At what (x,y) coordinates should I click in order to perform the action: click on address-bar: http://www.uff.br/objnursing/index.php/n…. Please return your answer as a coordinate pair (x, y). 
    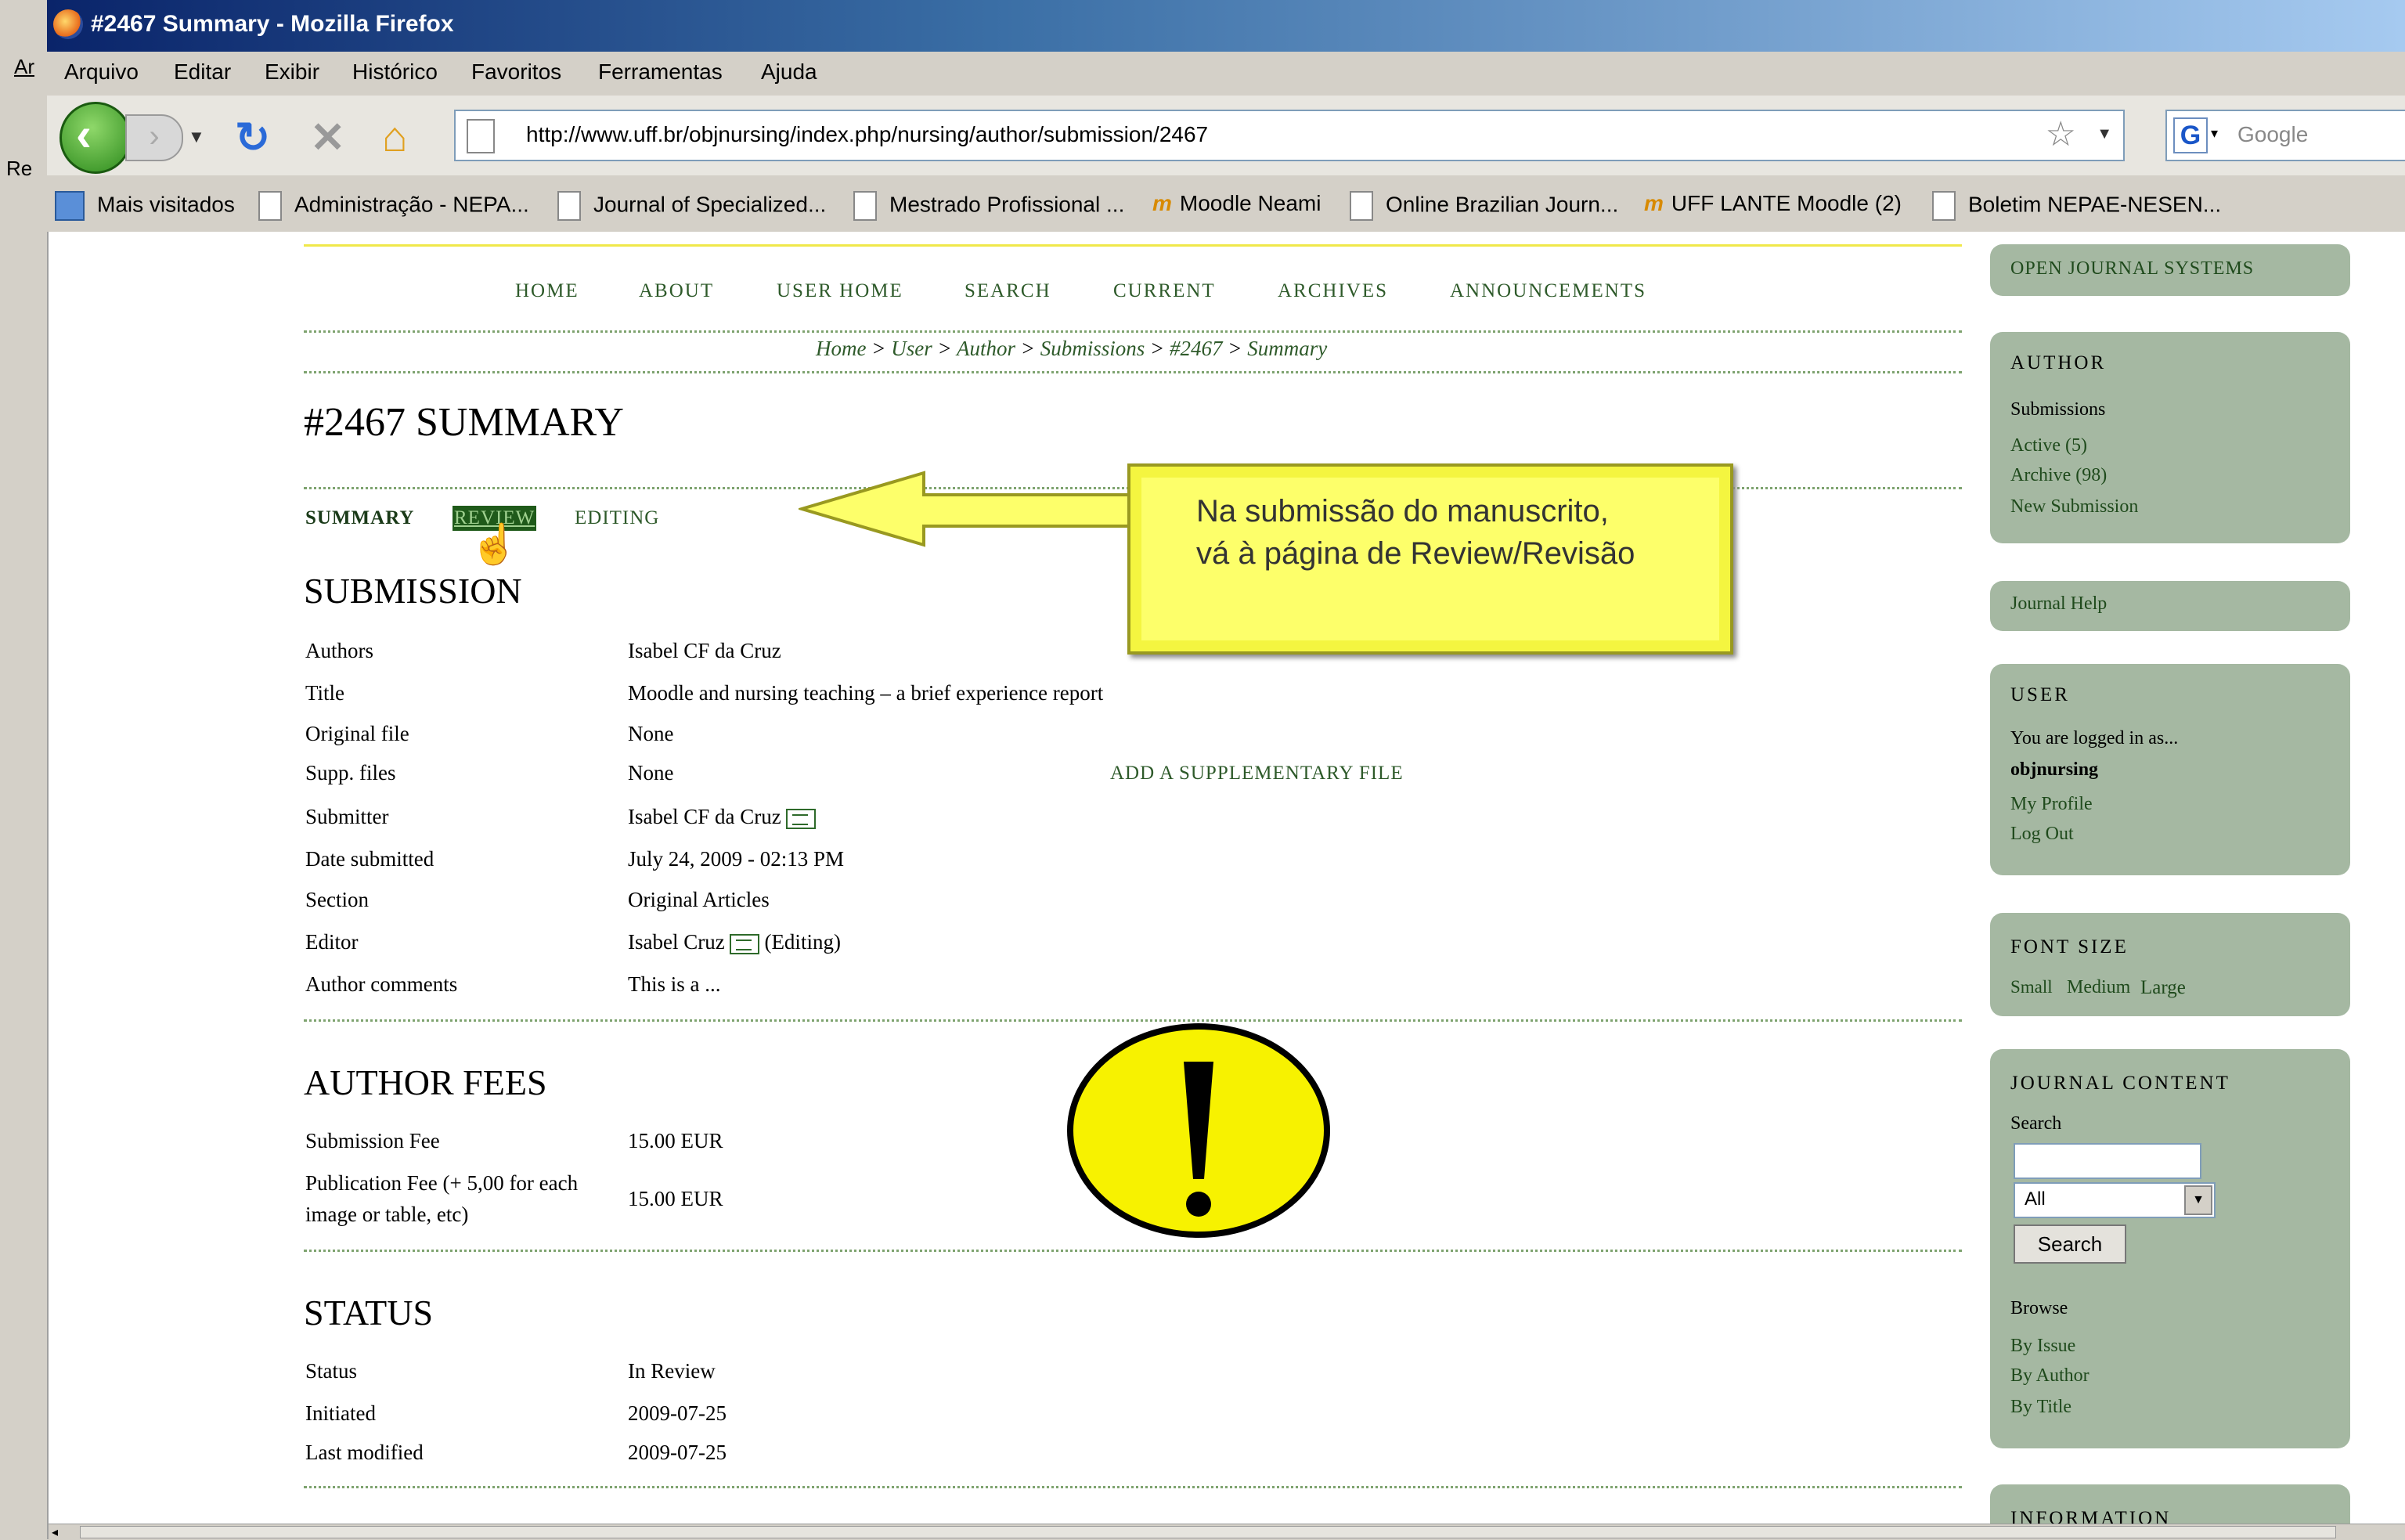
    Looking at the image, I should click on (1289, 136).